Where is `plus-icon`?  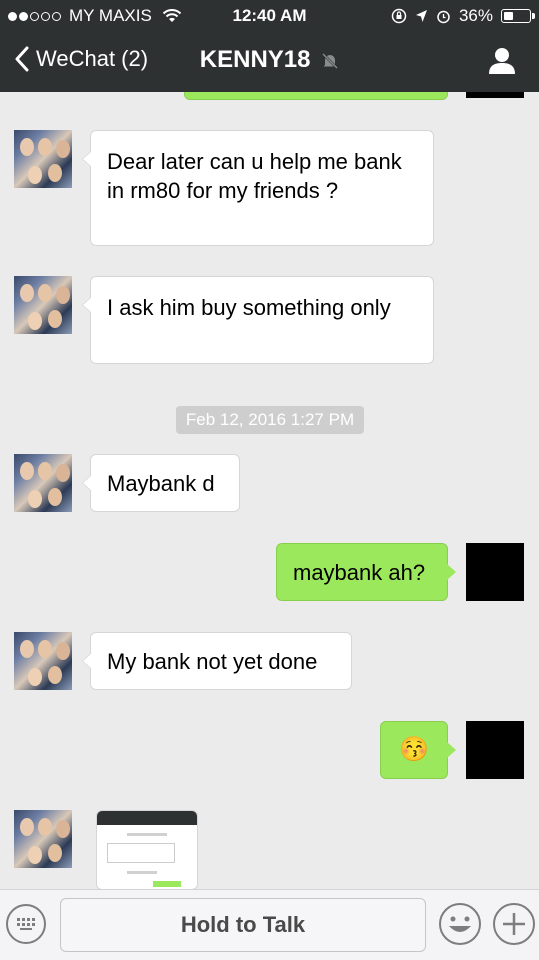 plus-icon is located at coordinates (514, 924).